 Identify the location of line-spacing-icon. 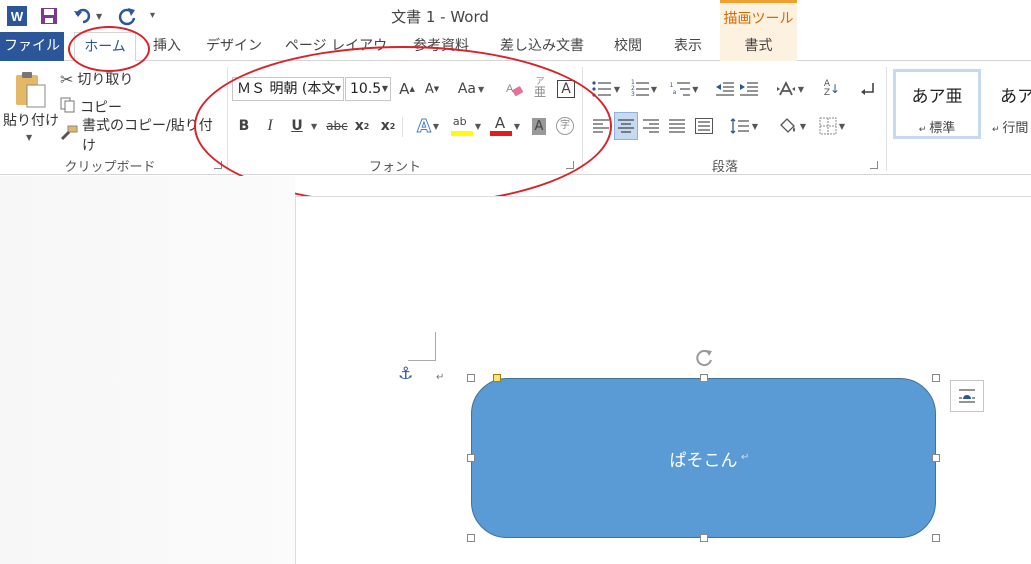
(739, 126).